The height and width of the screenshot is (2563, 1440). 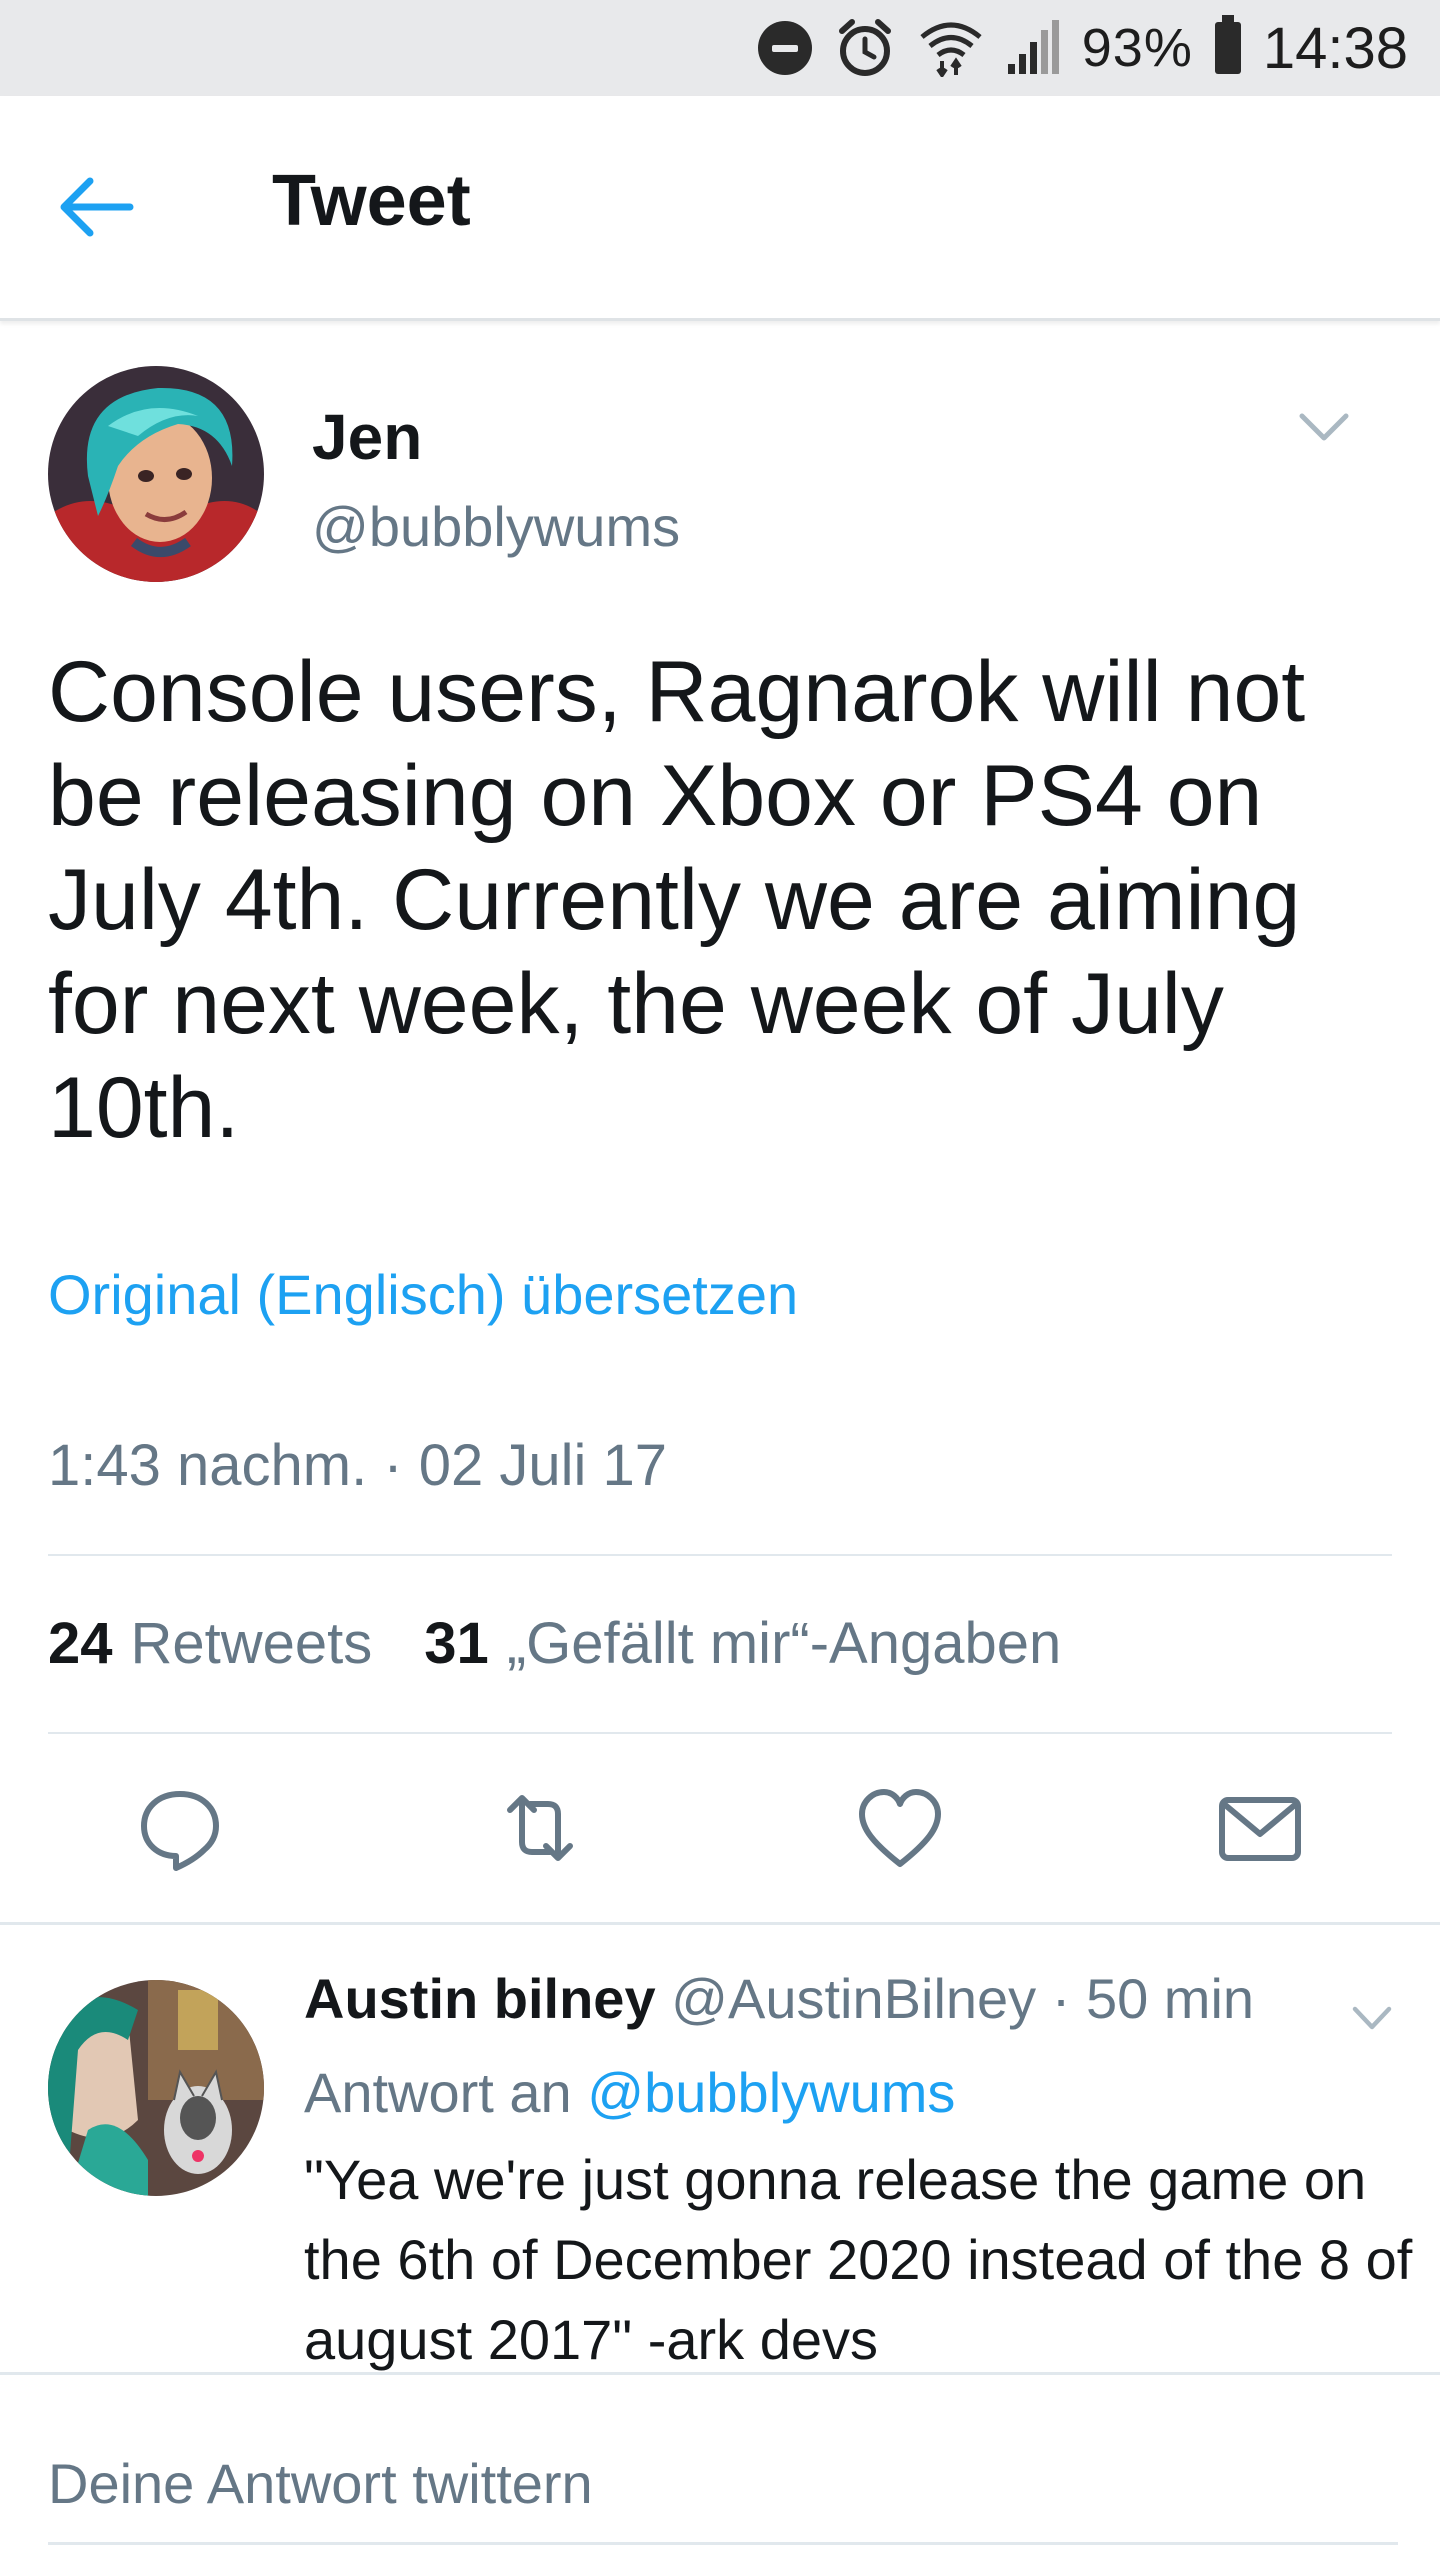 What do you see at coordinates (423, 1294) in the screenshot?
I see `translate-link: Original (Englisch) übersetzen` at bounding box center [423, 1294].